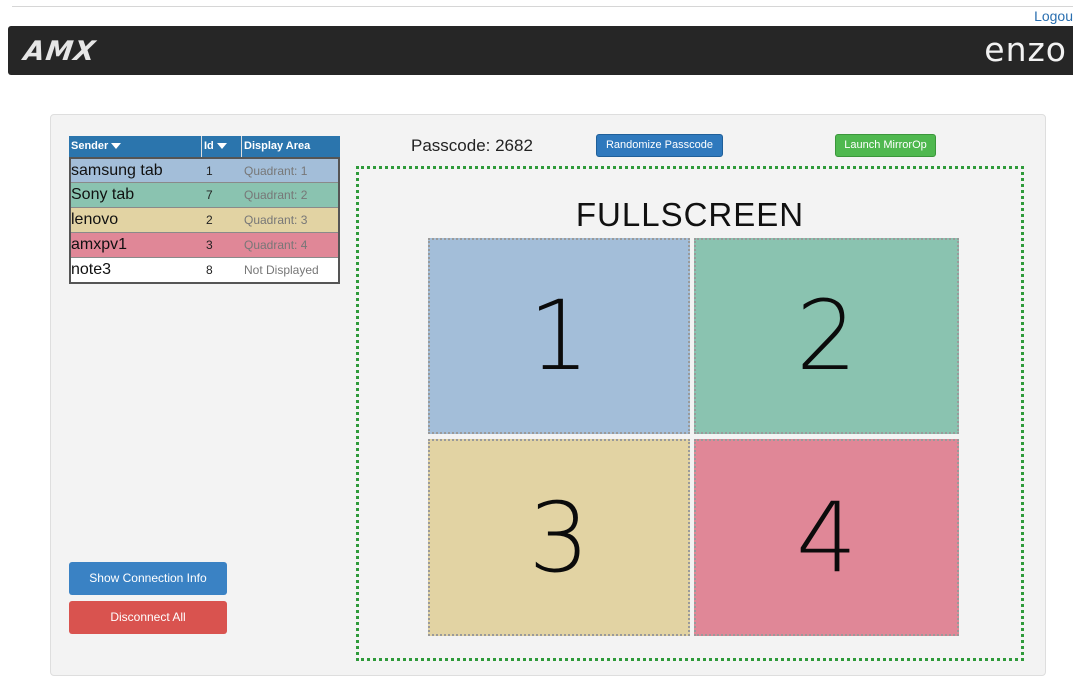  Describe the element at coordinates (135, 146) in the screenshot. I see `column-header-sender: Sender` at that location.